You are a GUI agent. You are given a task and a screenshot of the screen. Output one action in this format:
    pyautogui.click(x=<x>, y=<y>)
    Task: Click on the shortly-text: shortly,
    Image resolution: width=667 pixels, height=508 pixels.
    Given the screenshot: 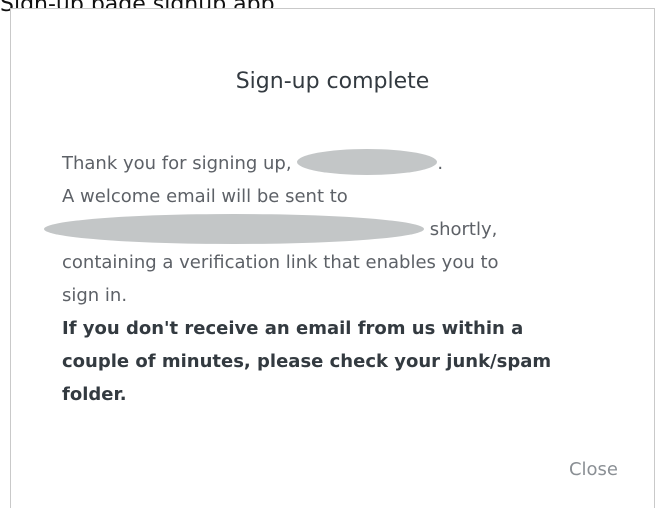 What is the action you would take?
    pyautogui.click(x=463, y=229)
    